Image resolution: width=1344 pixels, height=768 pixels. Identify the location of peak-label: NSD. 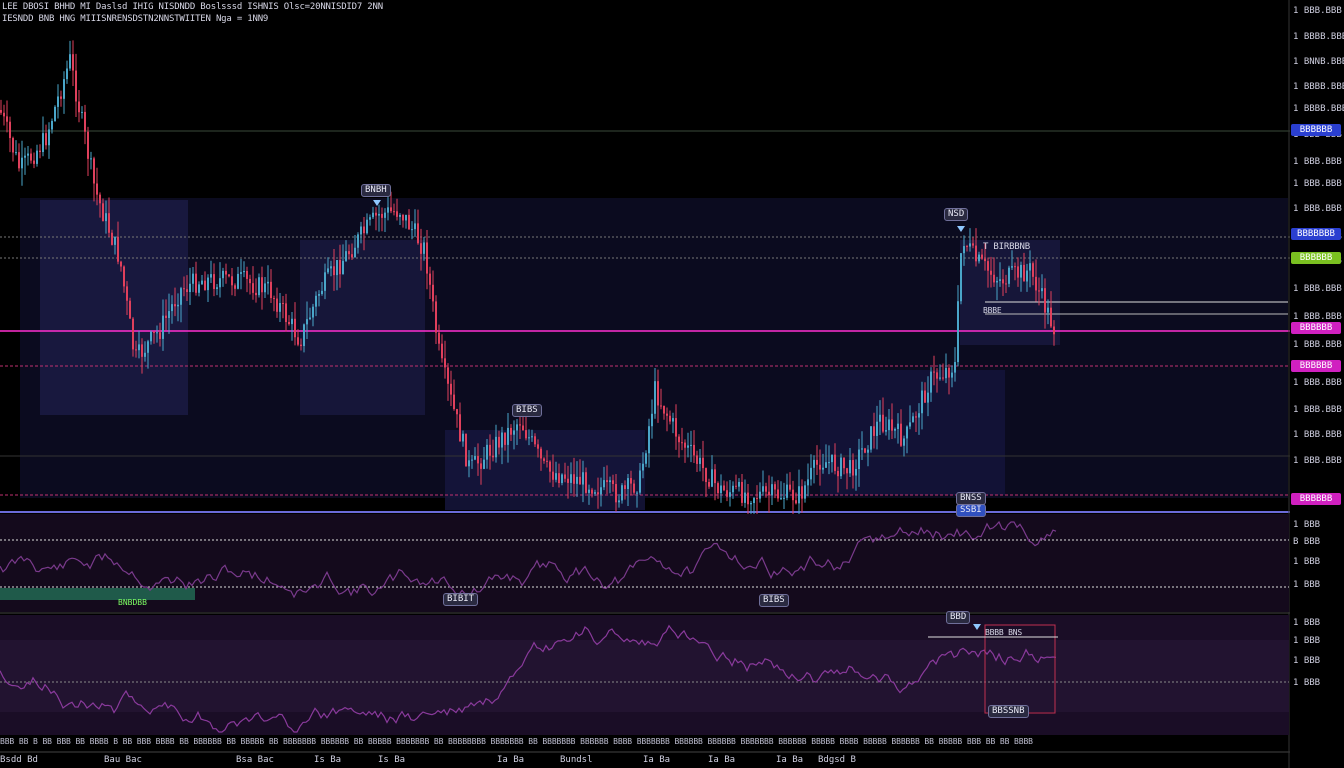
(956, 214).